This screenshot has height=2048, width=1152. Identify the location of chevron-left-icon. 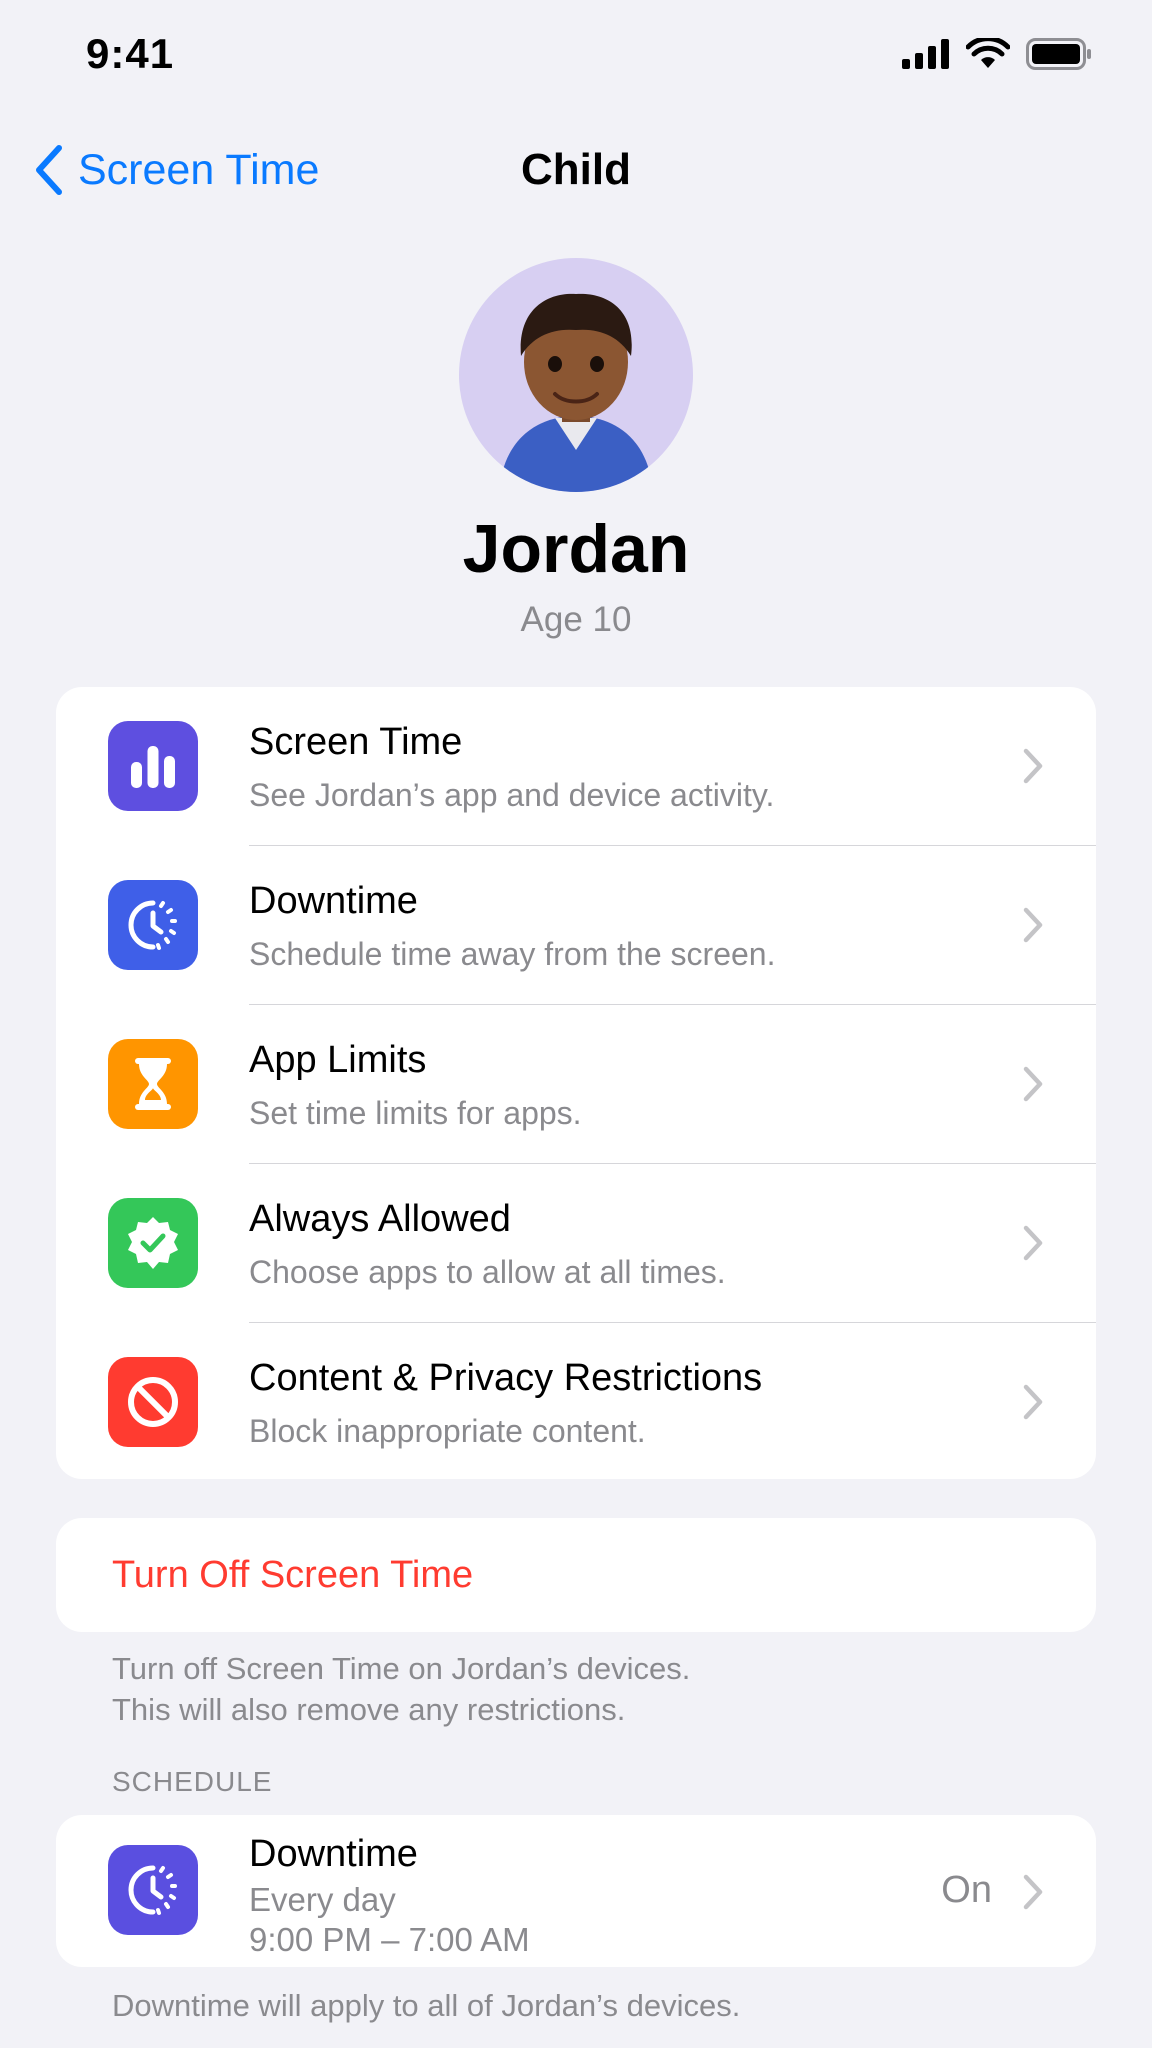
(49, 170).